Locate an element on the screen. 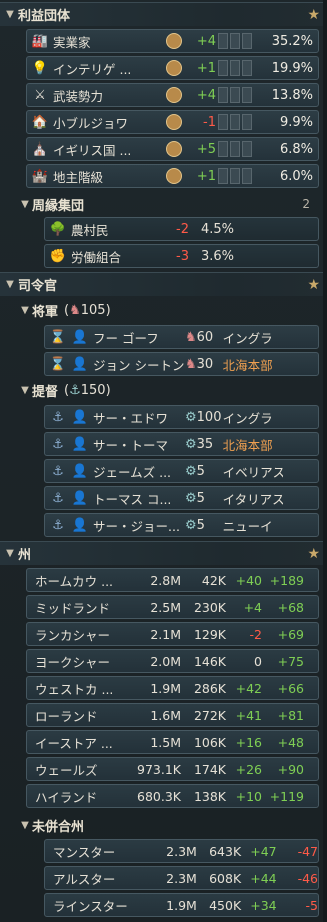 The image size is (327, 922). state-population: 2.3M is located at coordinates (181, 878).